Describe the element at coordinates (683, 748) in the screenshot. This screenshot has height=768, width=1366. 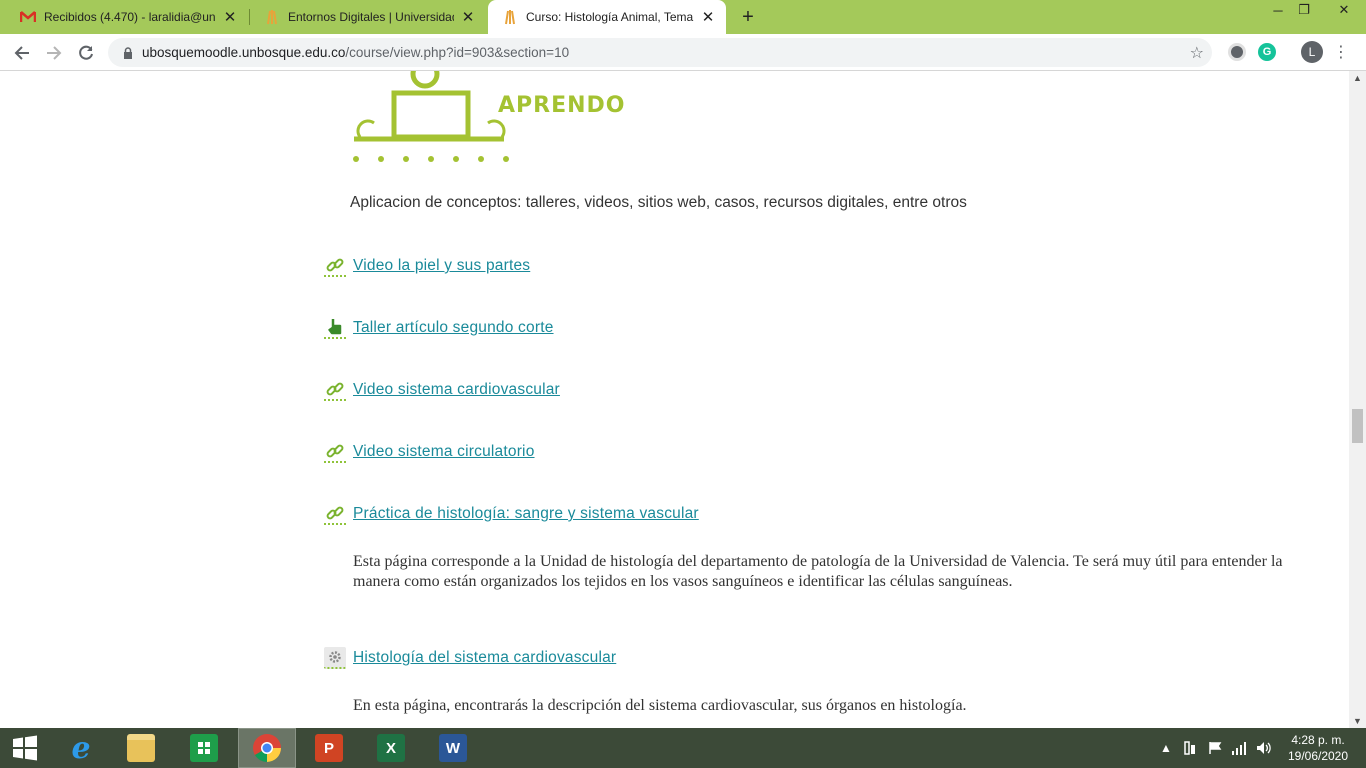
I see `windows-taskbar: e P X W ▲ 4:28 p. m. 19/06/2020` at that location.